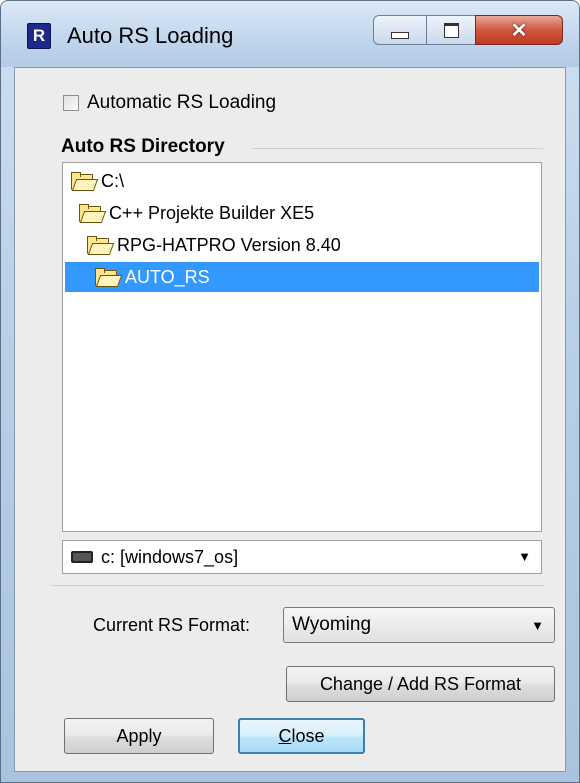 The image size is (580, 783). I want to click on tree-item-builder: C++ Projekte Builder XE5, so click(199, 213).